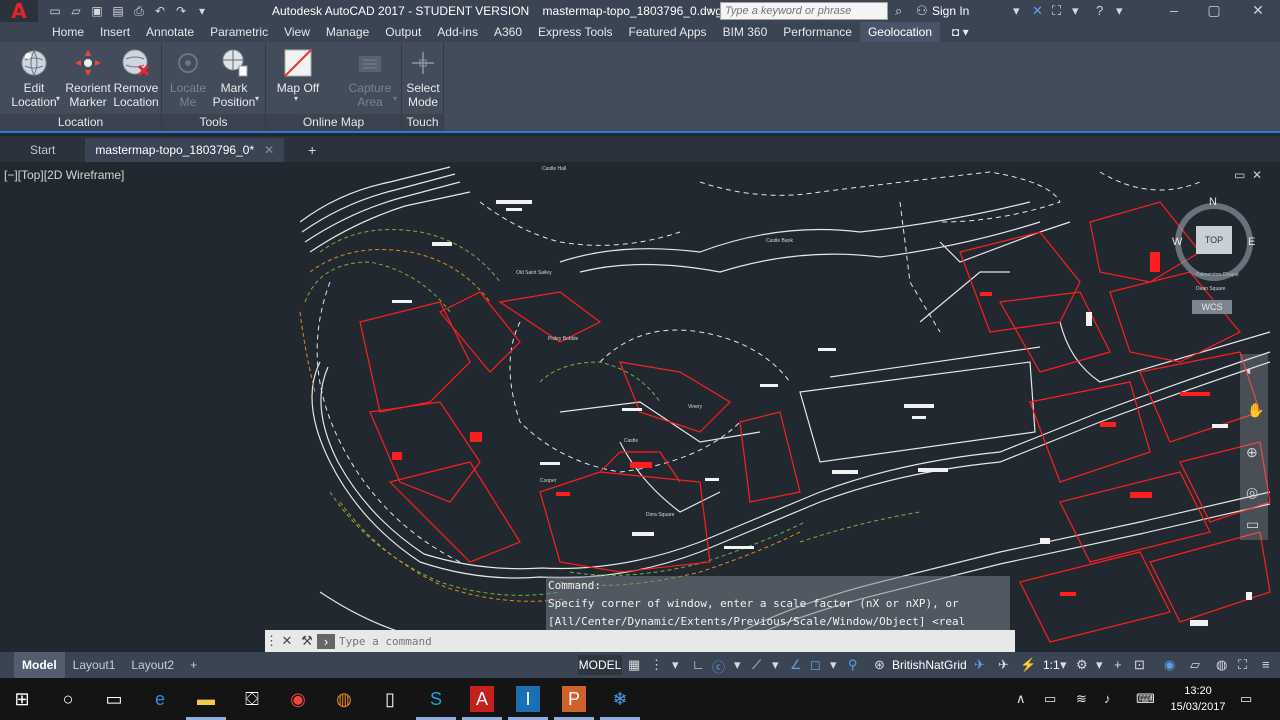 This screenshot has width=1280, height=720. I want to click on tab-home: Home, so click(68, 32).